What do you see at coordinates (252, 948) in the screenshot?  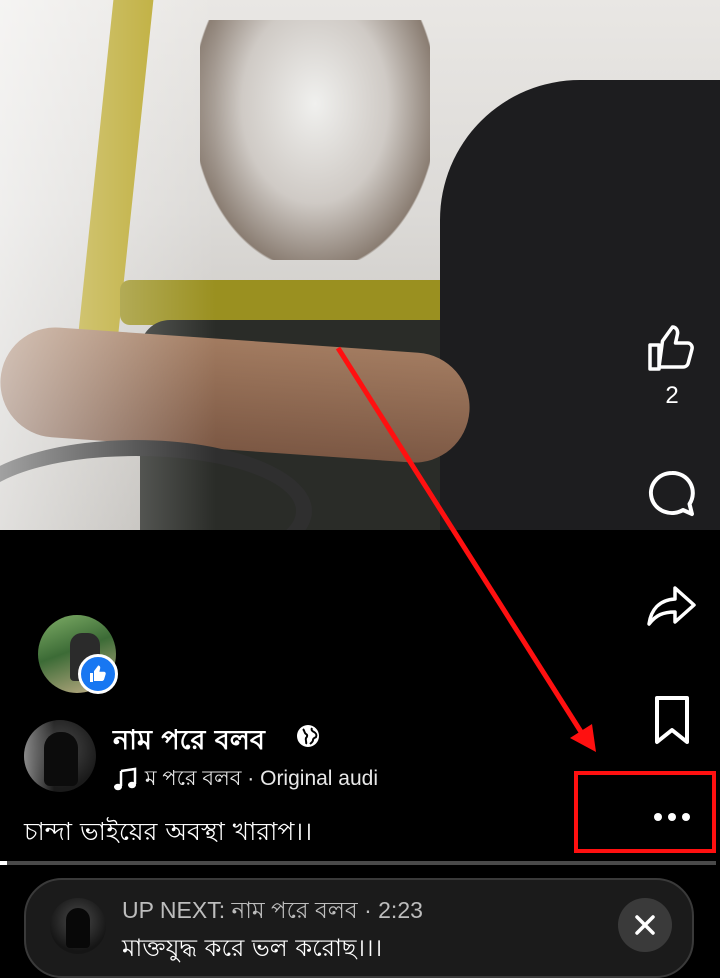 I see `up-next-title: মাক্তযুদ্ধ করে ভল করোছ।।।` at bounding box center [252, 948].